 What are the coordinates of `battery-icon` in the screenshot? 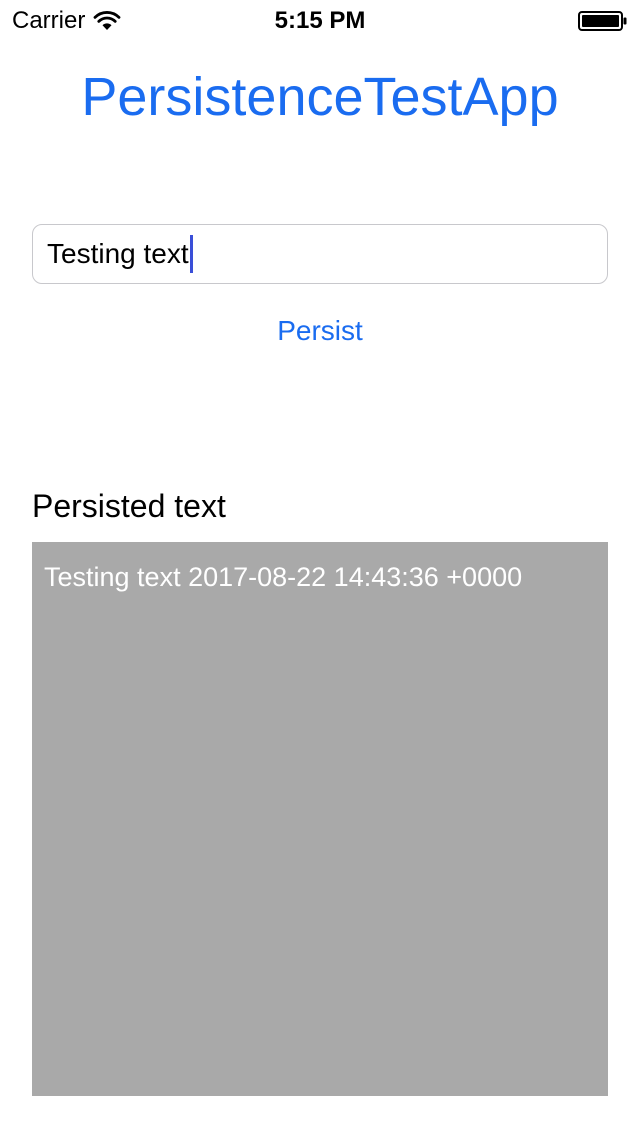 It's located at (602, 21).